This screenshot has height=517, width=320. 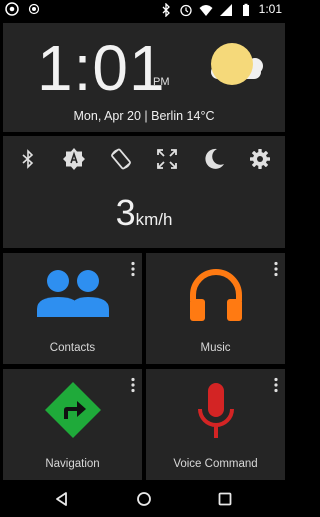 I want to click on fullscreen-toggle, so click(x=167, y=159).